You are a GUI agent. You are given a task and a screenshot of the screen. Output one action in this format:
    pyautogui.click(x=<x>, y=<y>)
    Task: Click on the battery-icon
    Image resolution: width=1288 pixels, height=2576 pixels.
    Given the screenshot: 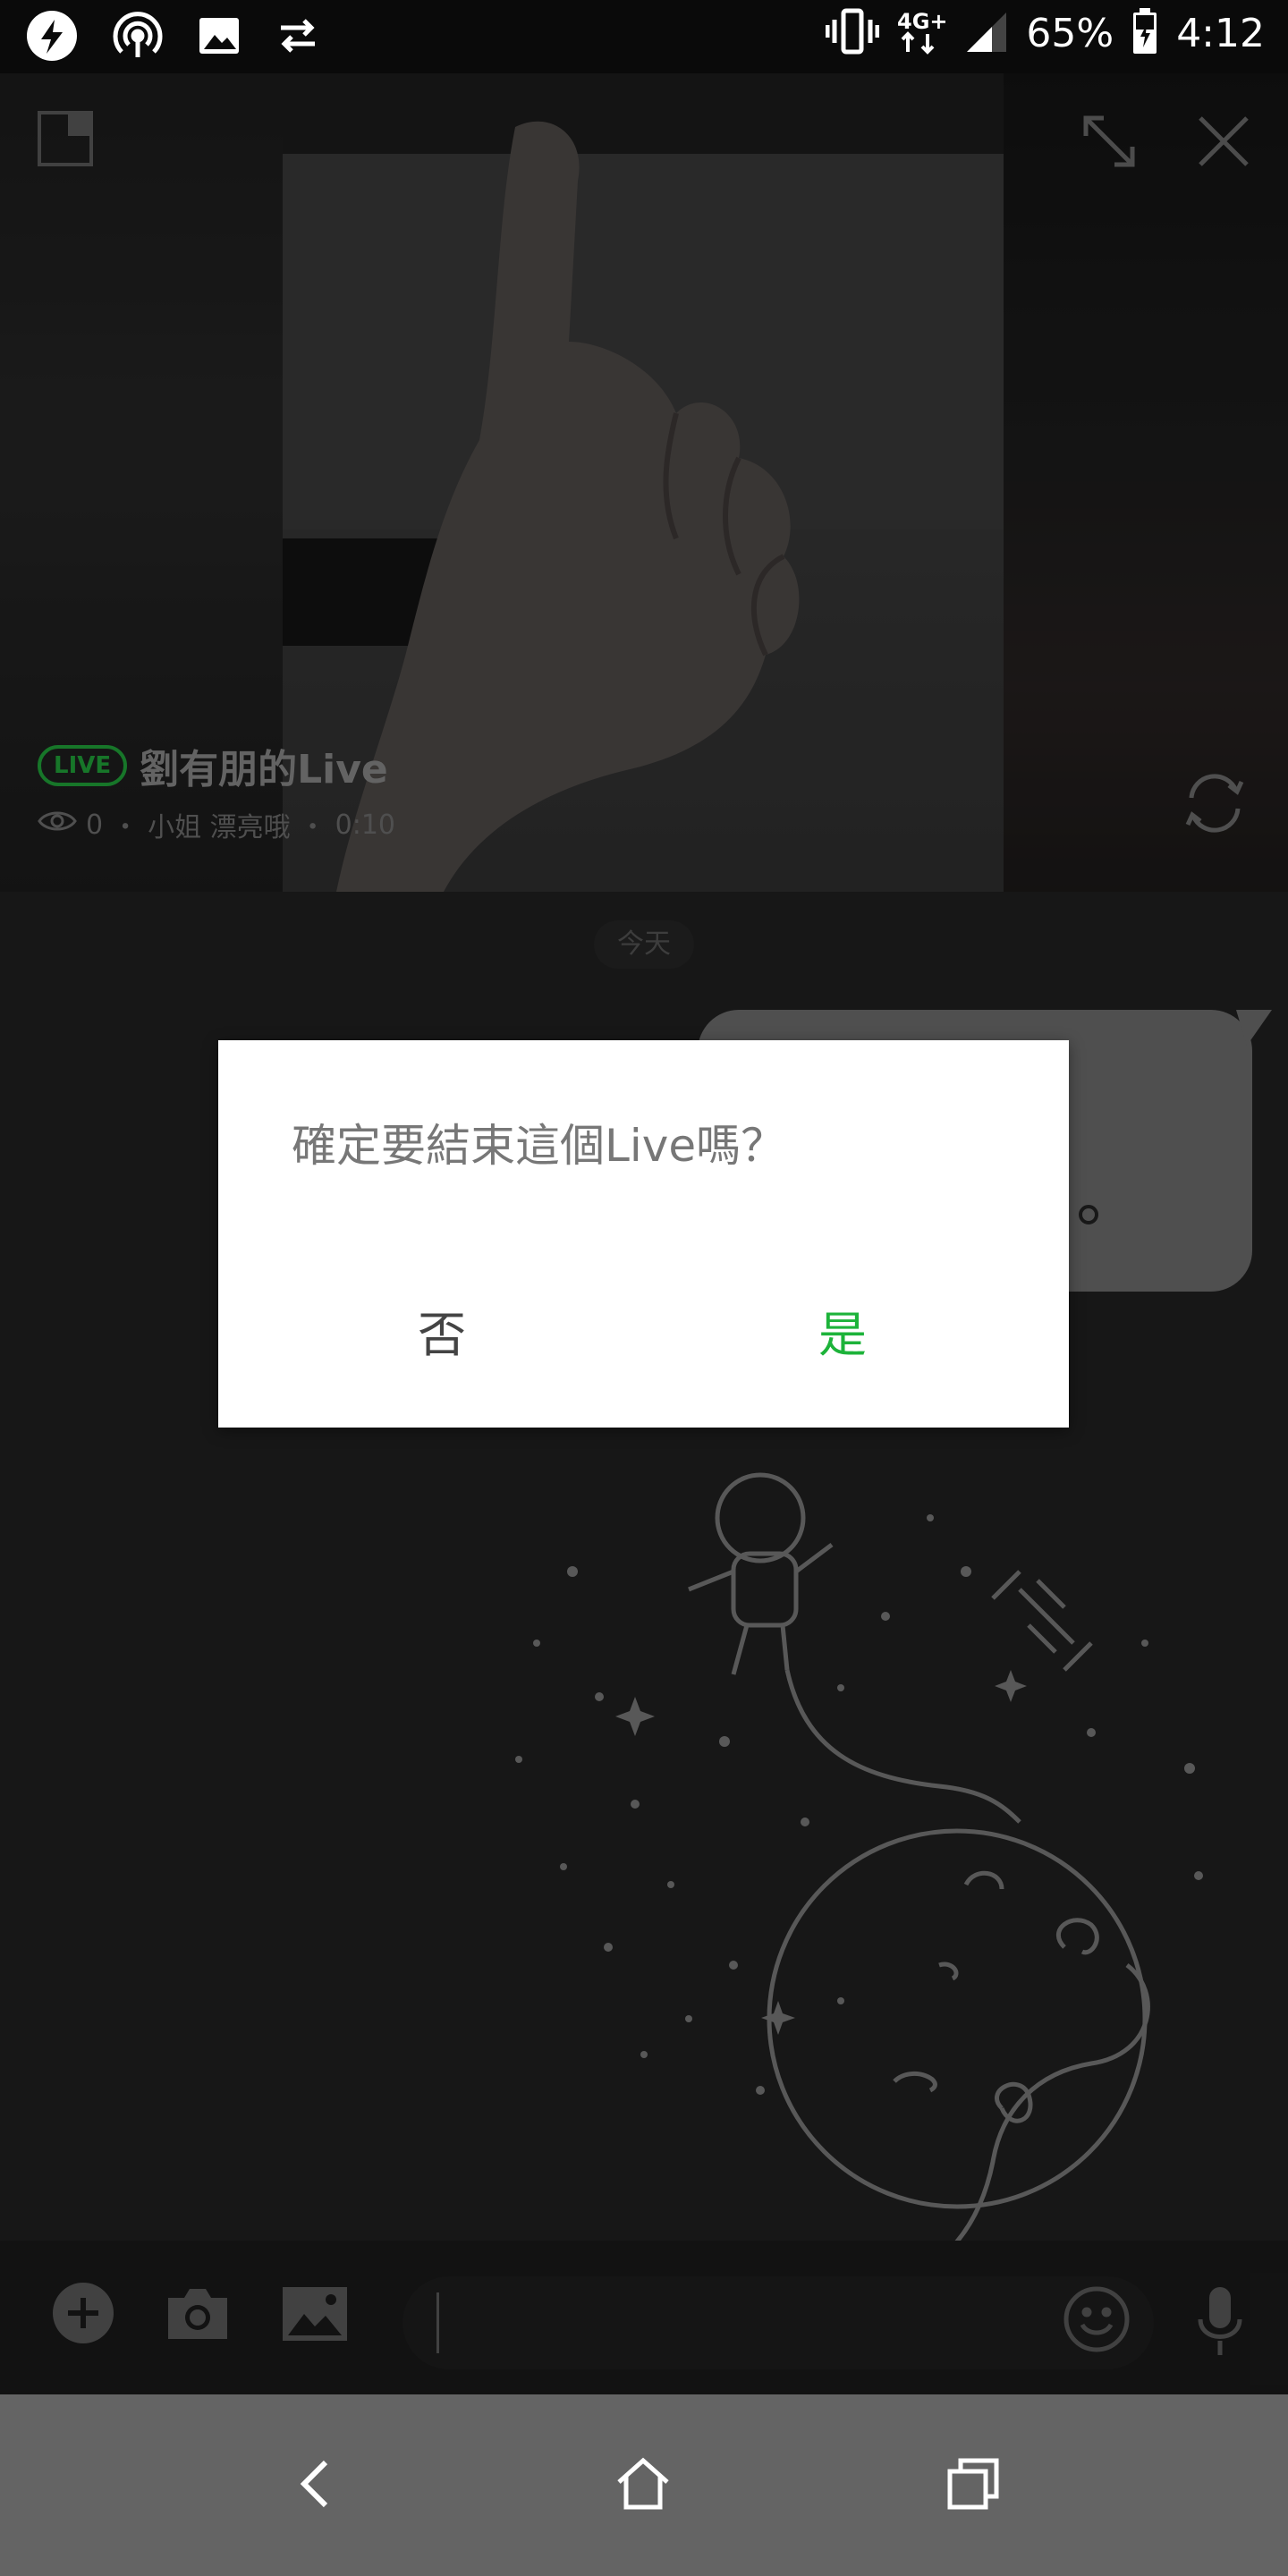 What is the action you would take?
    pyautogui.click(x=1144, y=33)
    